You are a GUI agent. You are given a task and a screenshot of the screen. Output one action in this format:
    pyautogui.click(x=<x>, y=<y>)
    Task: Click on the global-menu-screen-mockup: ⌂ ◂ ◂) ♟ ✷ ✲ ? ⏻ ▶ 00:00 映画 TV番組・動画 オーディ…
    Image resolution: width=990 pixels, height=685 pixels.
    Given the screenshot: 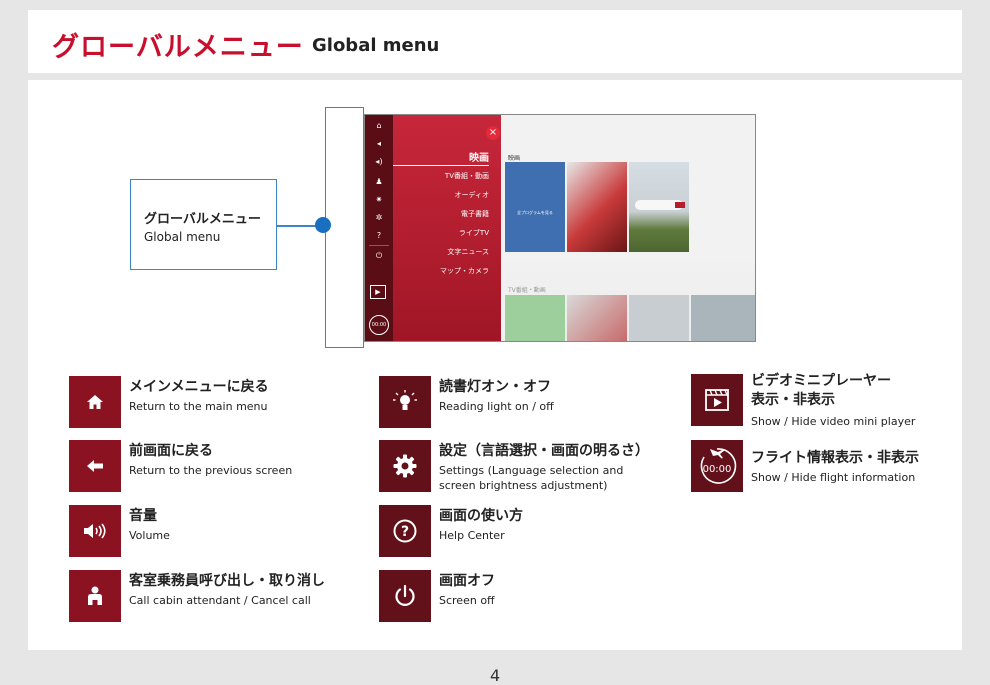 What is the action you would take?
    pyautogui.click(x=560, y=228)
    